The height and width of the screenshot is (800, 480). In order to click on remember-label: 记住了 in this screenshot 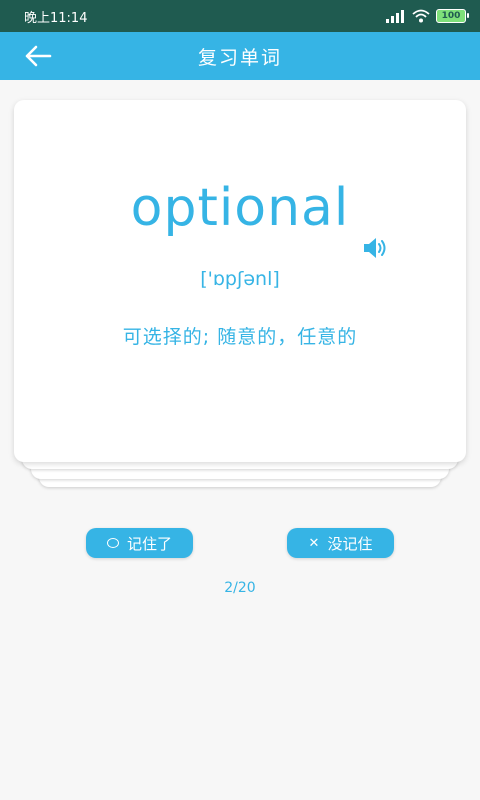, I will do `click(149, 543)`.